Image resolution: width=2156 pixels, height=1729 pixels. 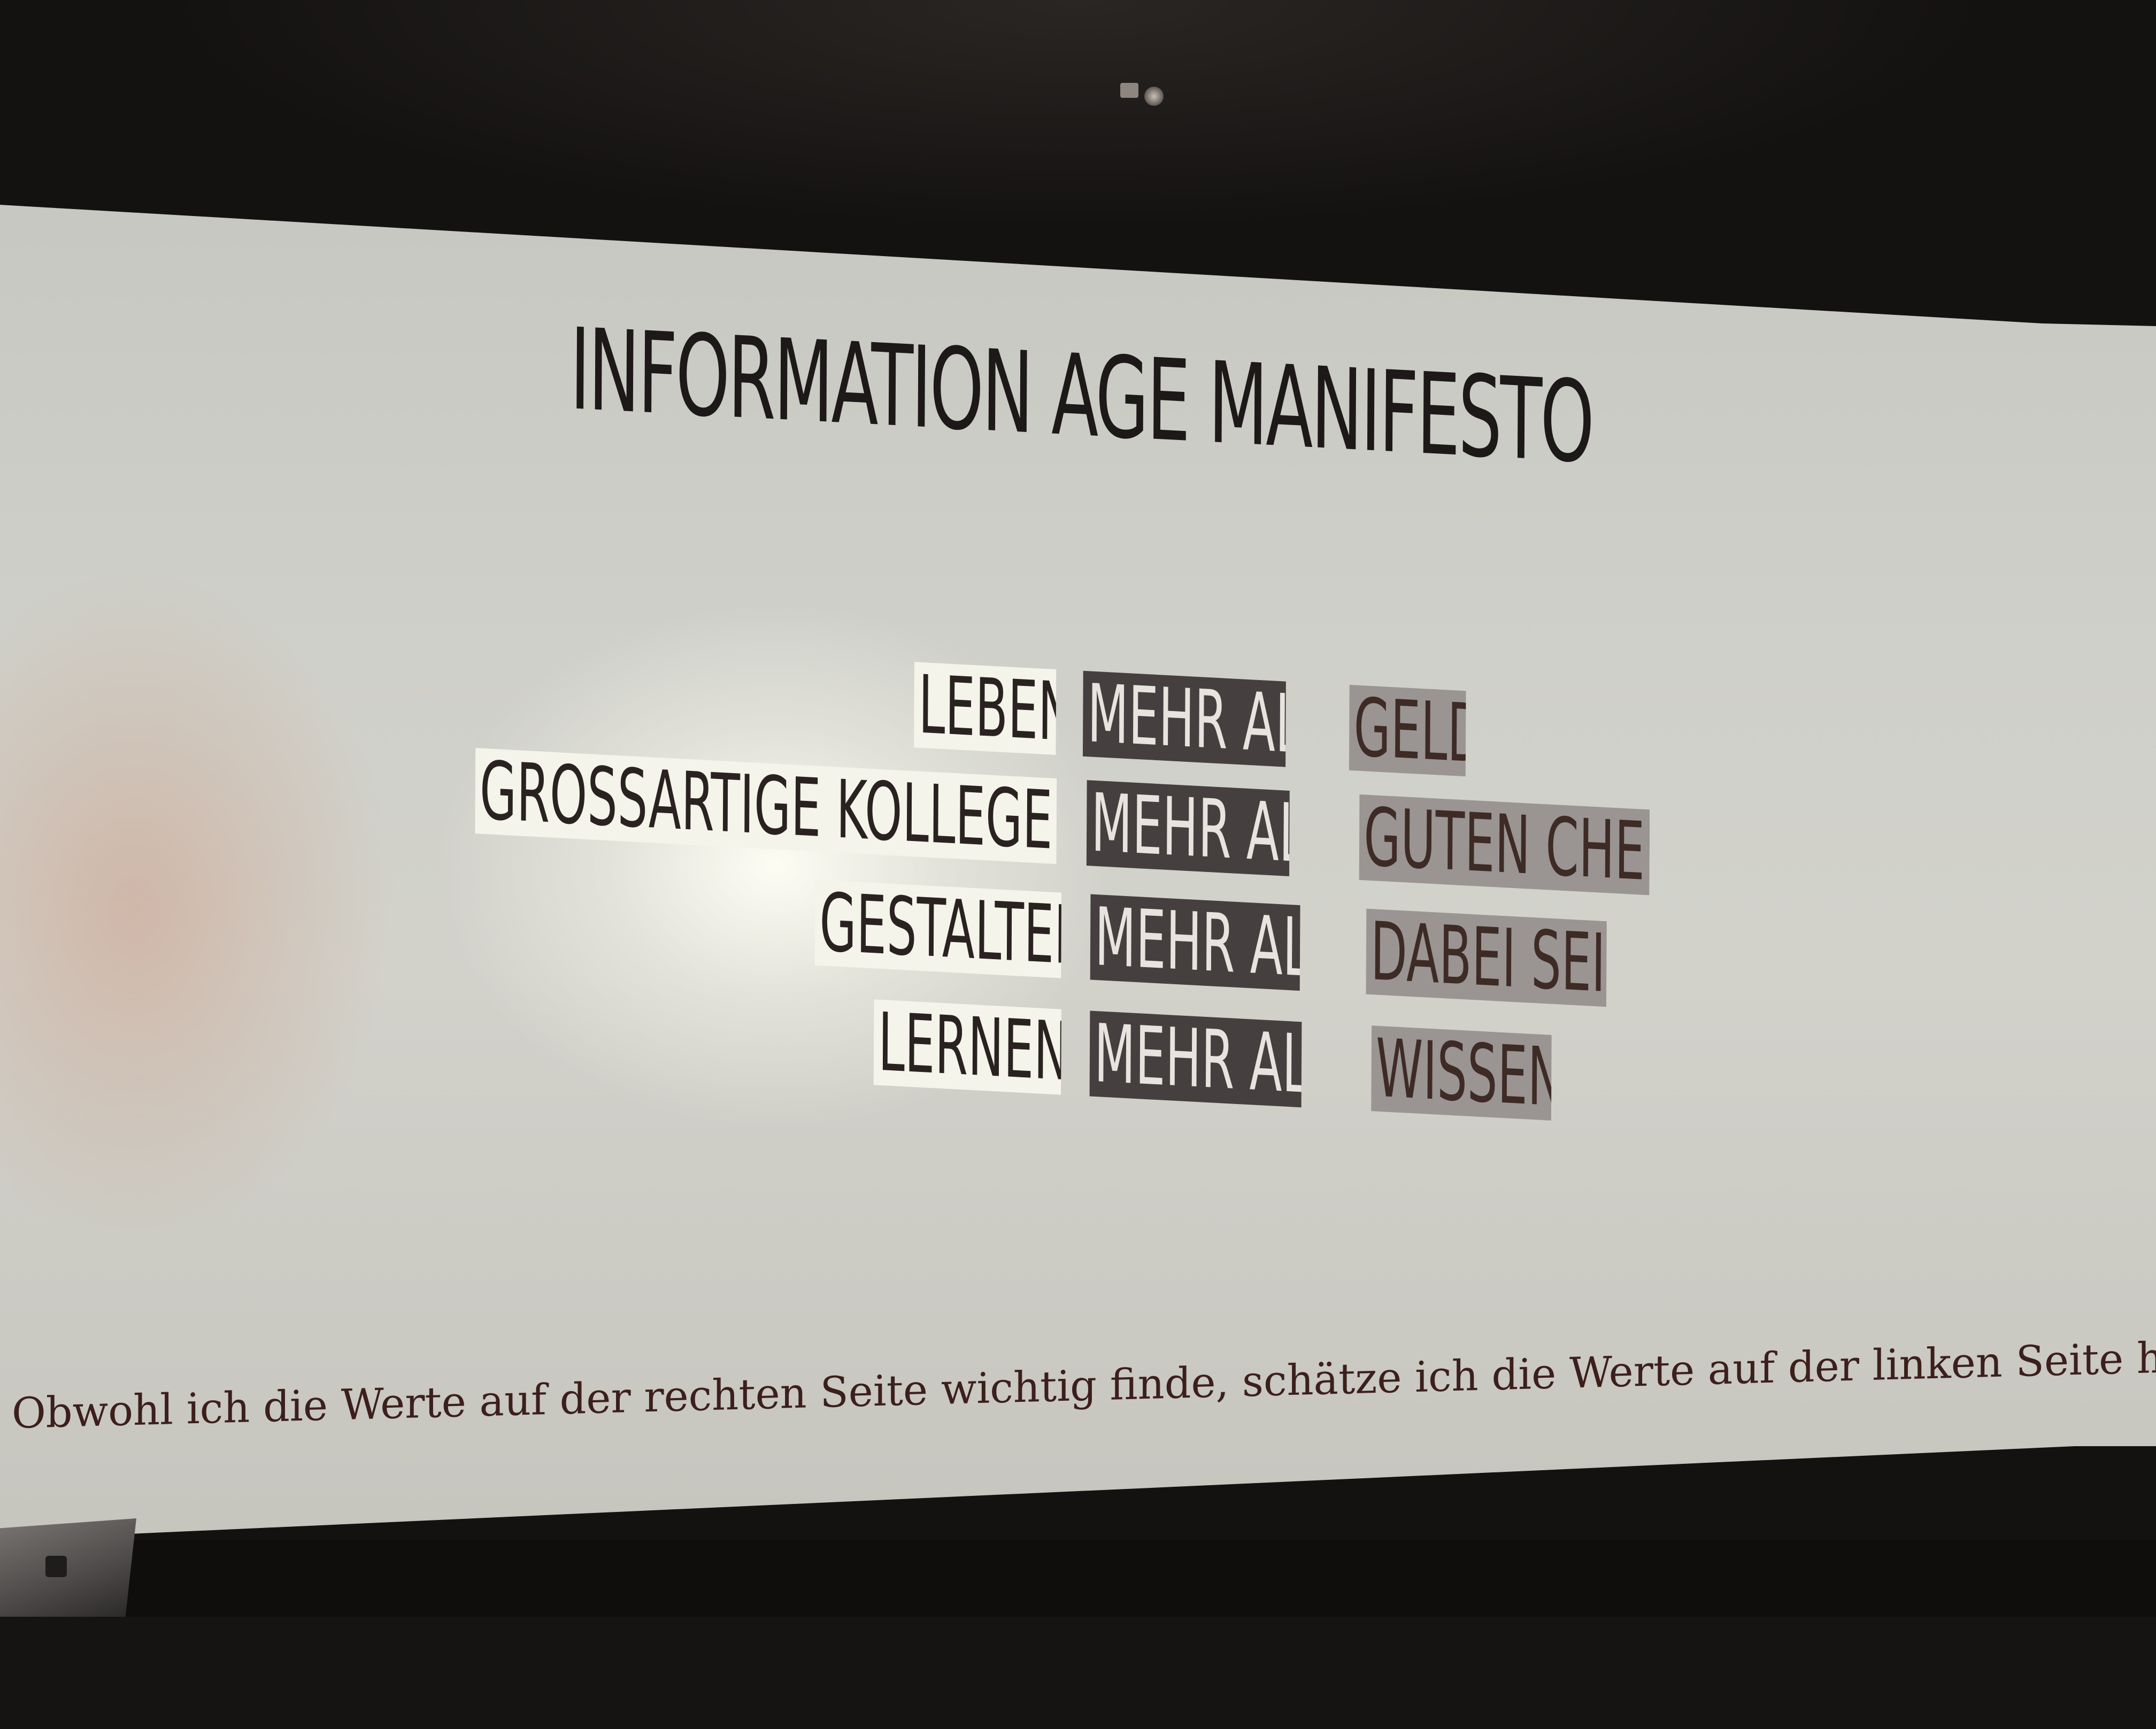 What do you see at coordinates (68, 1568) in the screenshot?
I see `laptop` at bounding box center [68, 1568].